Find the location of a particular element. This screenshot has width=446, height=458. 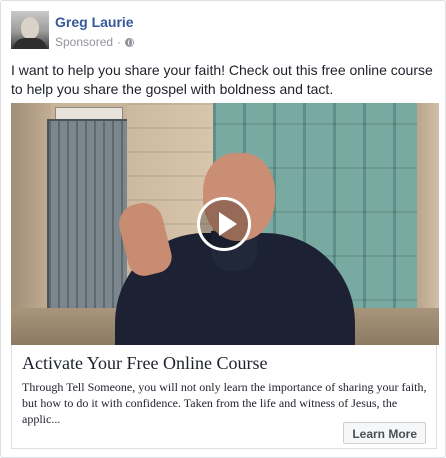

play-icon is located at coordinates (224, 224).